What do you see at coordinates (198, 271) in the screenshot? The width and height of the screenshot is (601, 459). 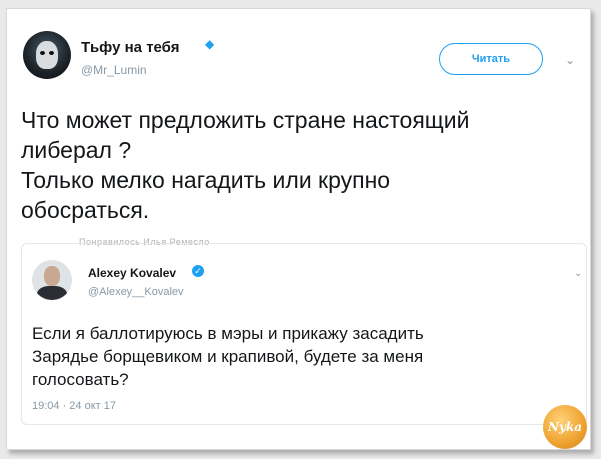 I see `verified-check-icon: ✓` at bounding box center [198, 271].